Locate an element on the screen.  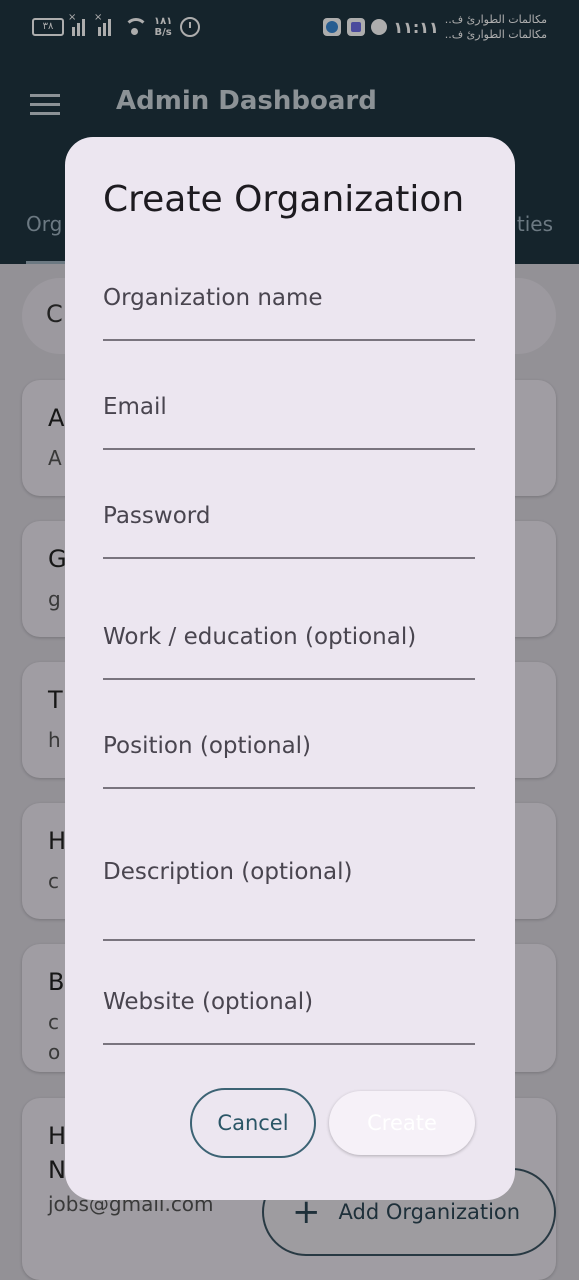
position-field is located at coordinates (289, 760).